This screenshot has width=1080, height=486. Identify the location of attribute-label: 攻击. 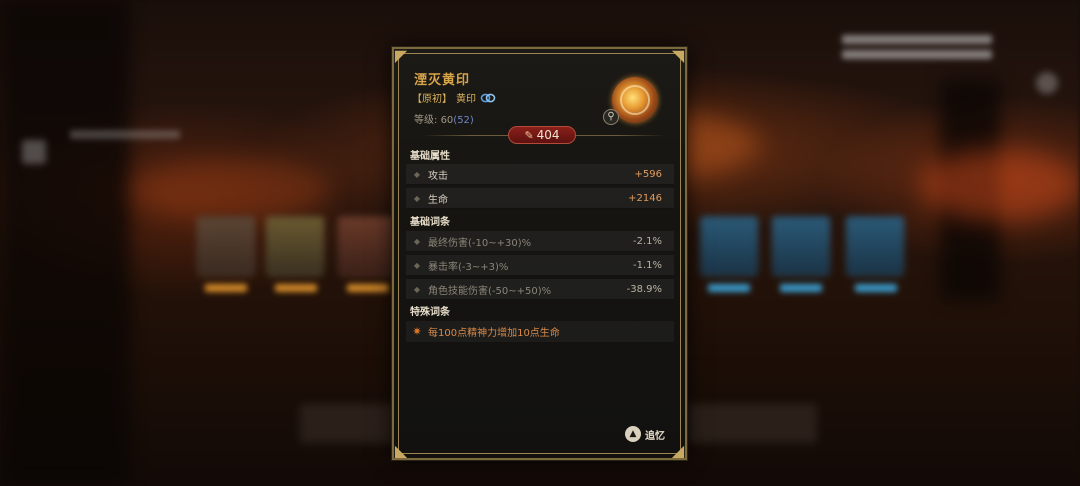
(438, 176).